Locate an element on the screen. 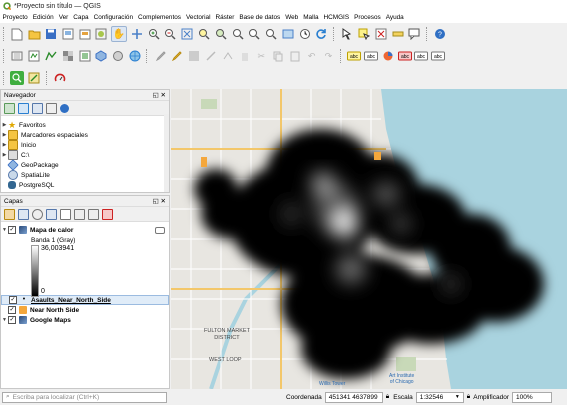 This screenshot has height=405, width=567. layer-item-near-north-side: ✓ Near North Side is located at coordinates (85, 310).